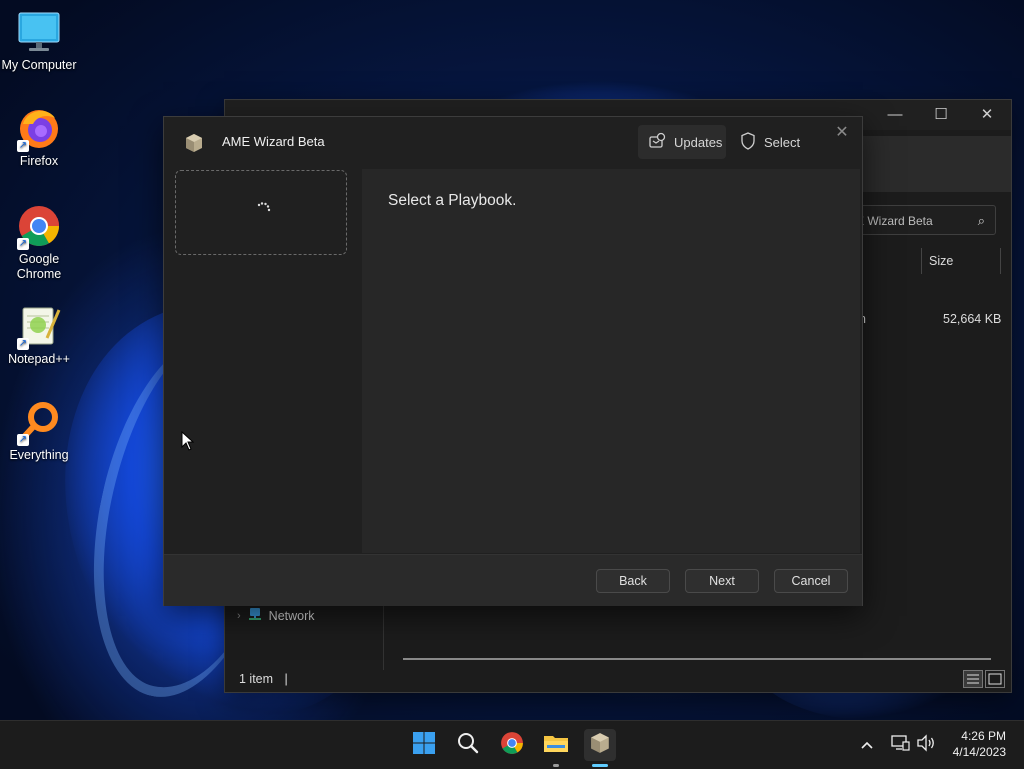 The image size is (1024, 769). I want to click on dialog-title: AME Wizard Beta, so click(273, 141).